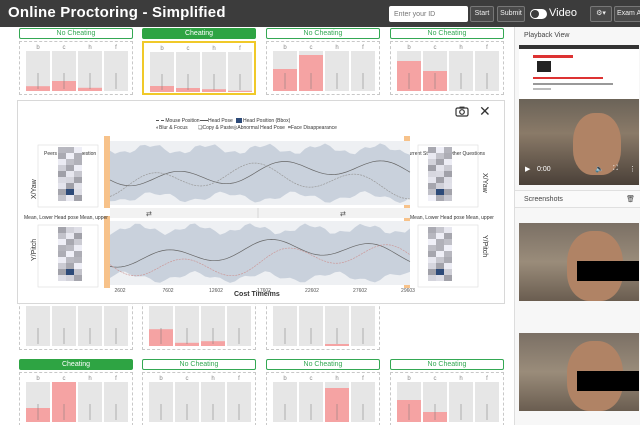  I want to click on boundary-bar, so click(107, 172).